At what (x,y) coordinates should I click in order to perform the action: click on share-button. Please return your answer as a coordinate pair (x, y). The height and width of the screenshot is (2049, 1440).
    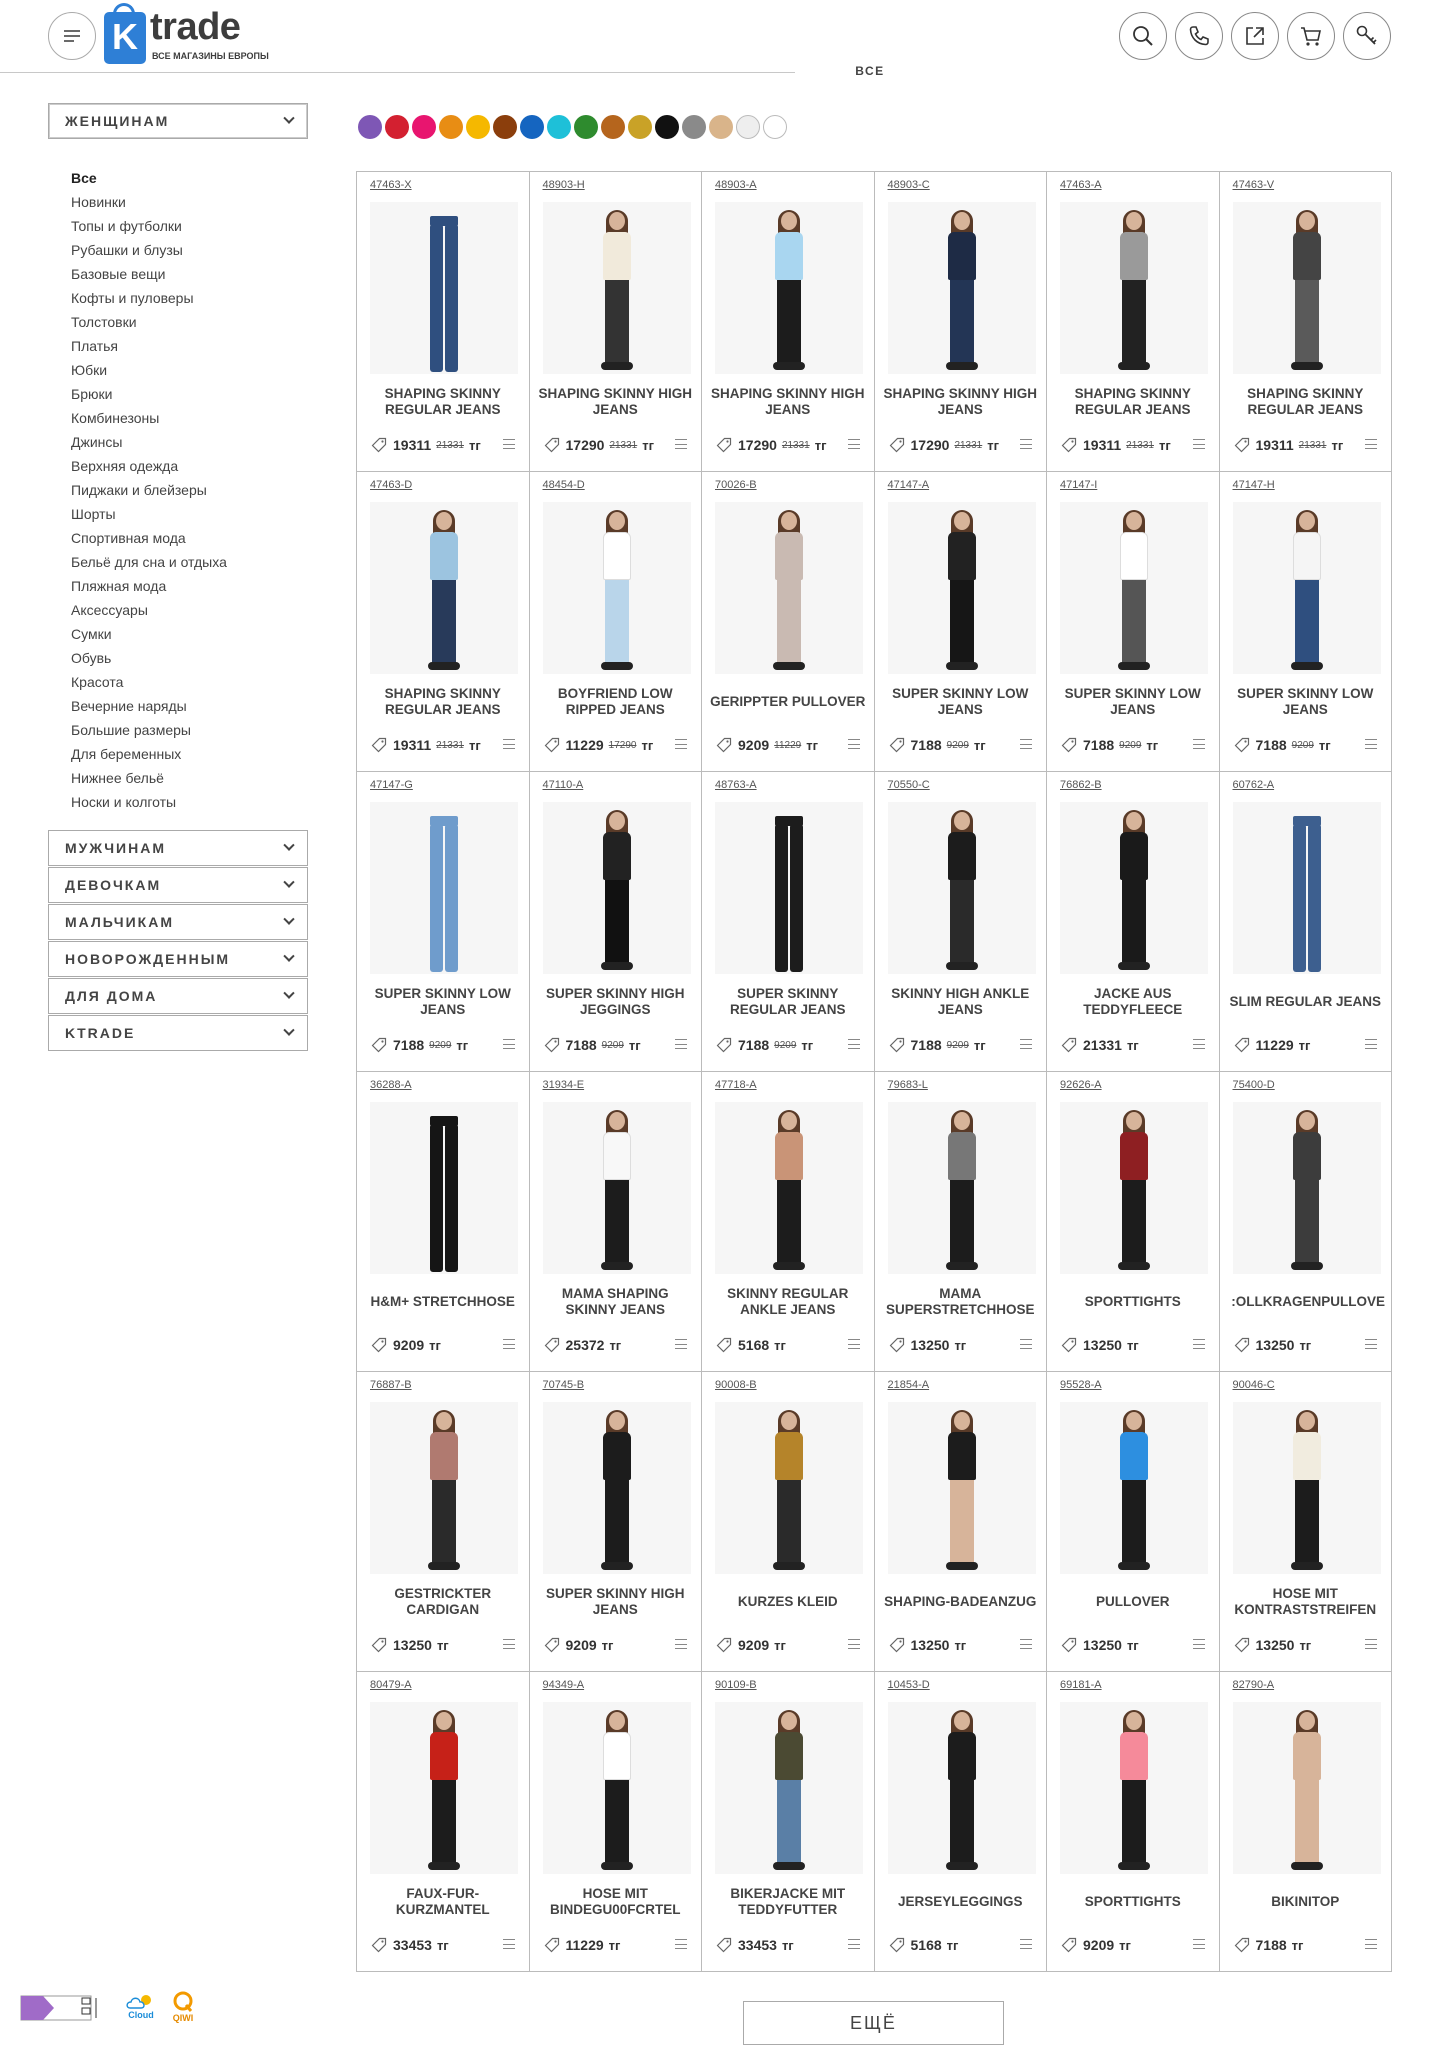
    Looking at the image, I should click on (1255, 36).